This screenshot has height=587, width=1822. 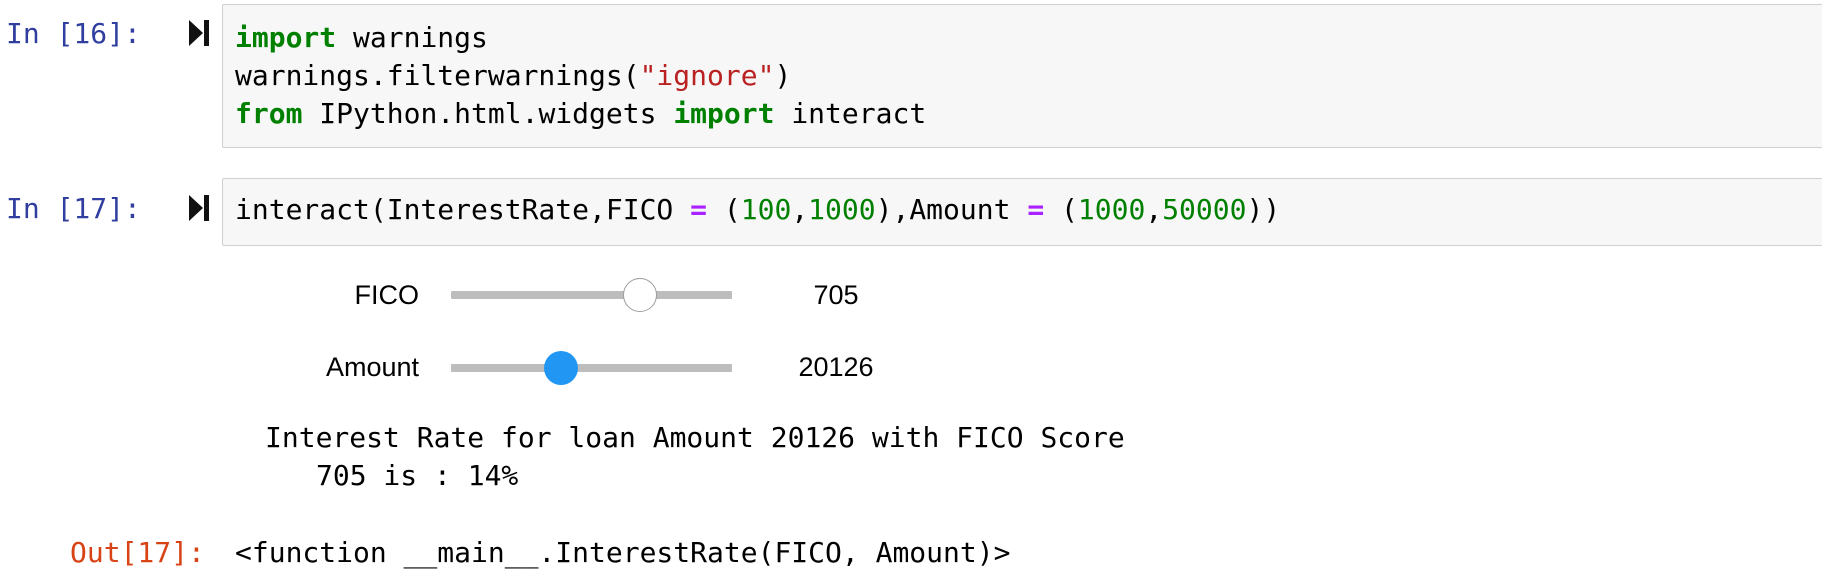 I want to click on cell-17-in-prompt: In [17]:, so click(x=73, y=208).